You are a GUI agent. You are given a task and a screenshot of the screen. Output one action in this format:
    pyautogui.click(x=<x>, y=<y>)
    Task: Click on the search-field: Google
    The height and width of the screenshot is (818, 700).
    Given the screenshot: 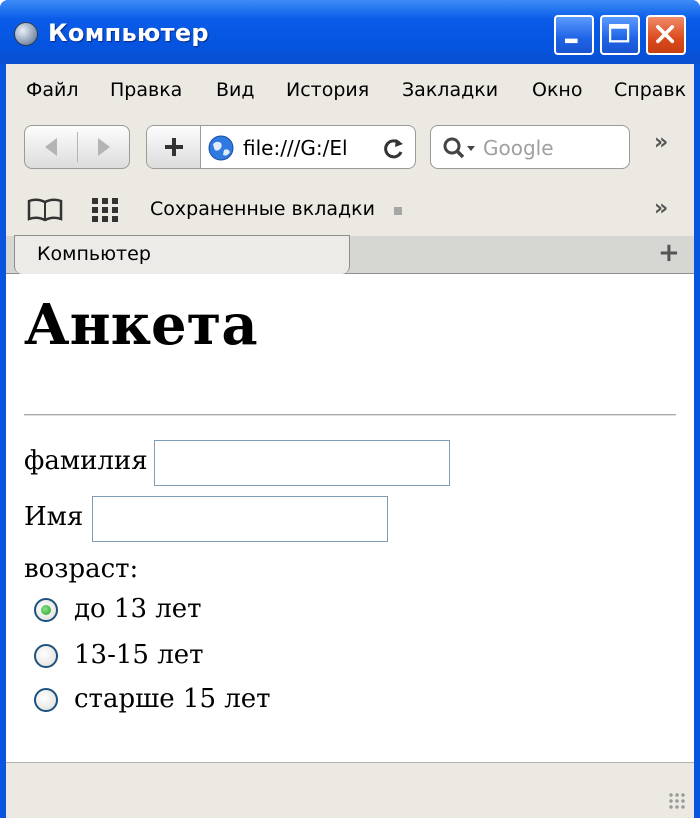 What is the action you would take?
    pyautogui.click(x=530, y=147)
    